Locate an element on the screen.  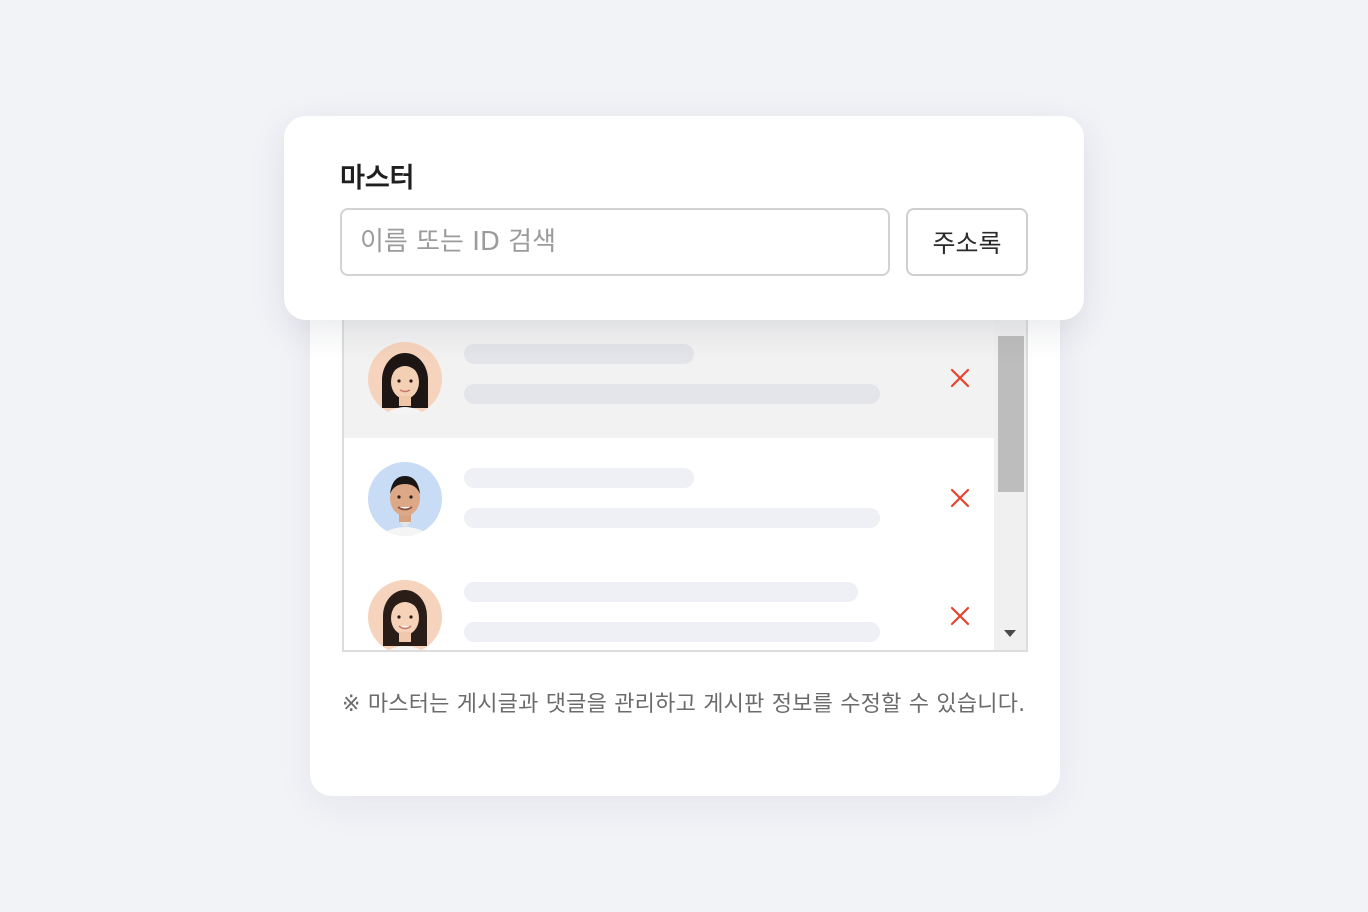
address-book-button: 주소록 is located at coordinates (967, 242).